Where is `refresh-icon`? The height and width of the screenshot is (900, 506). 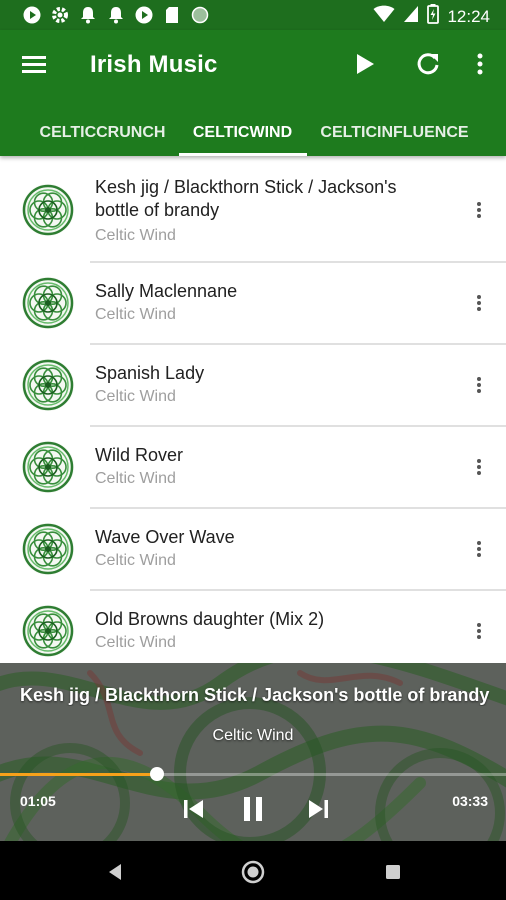
refresh-icon is located at coordinates (428, 64).